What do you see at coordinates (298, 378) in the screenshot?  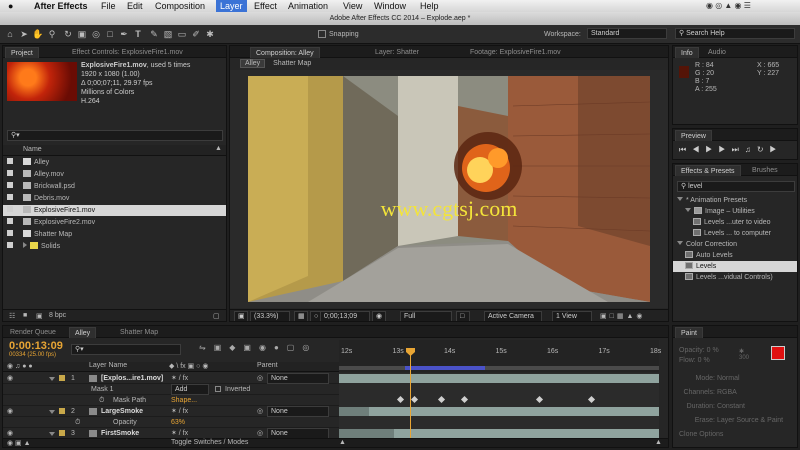 I see `parent-select: None` at bounding box center [298, 378].